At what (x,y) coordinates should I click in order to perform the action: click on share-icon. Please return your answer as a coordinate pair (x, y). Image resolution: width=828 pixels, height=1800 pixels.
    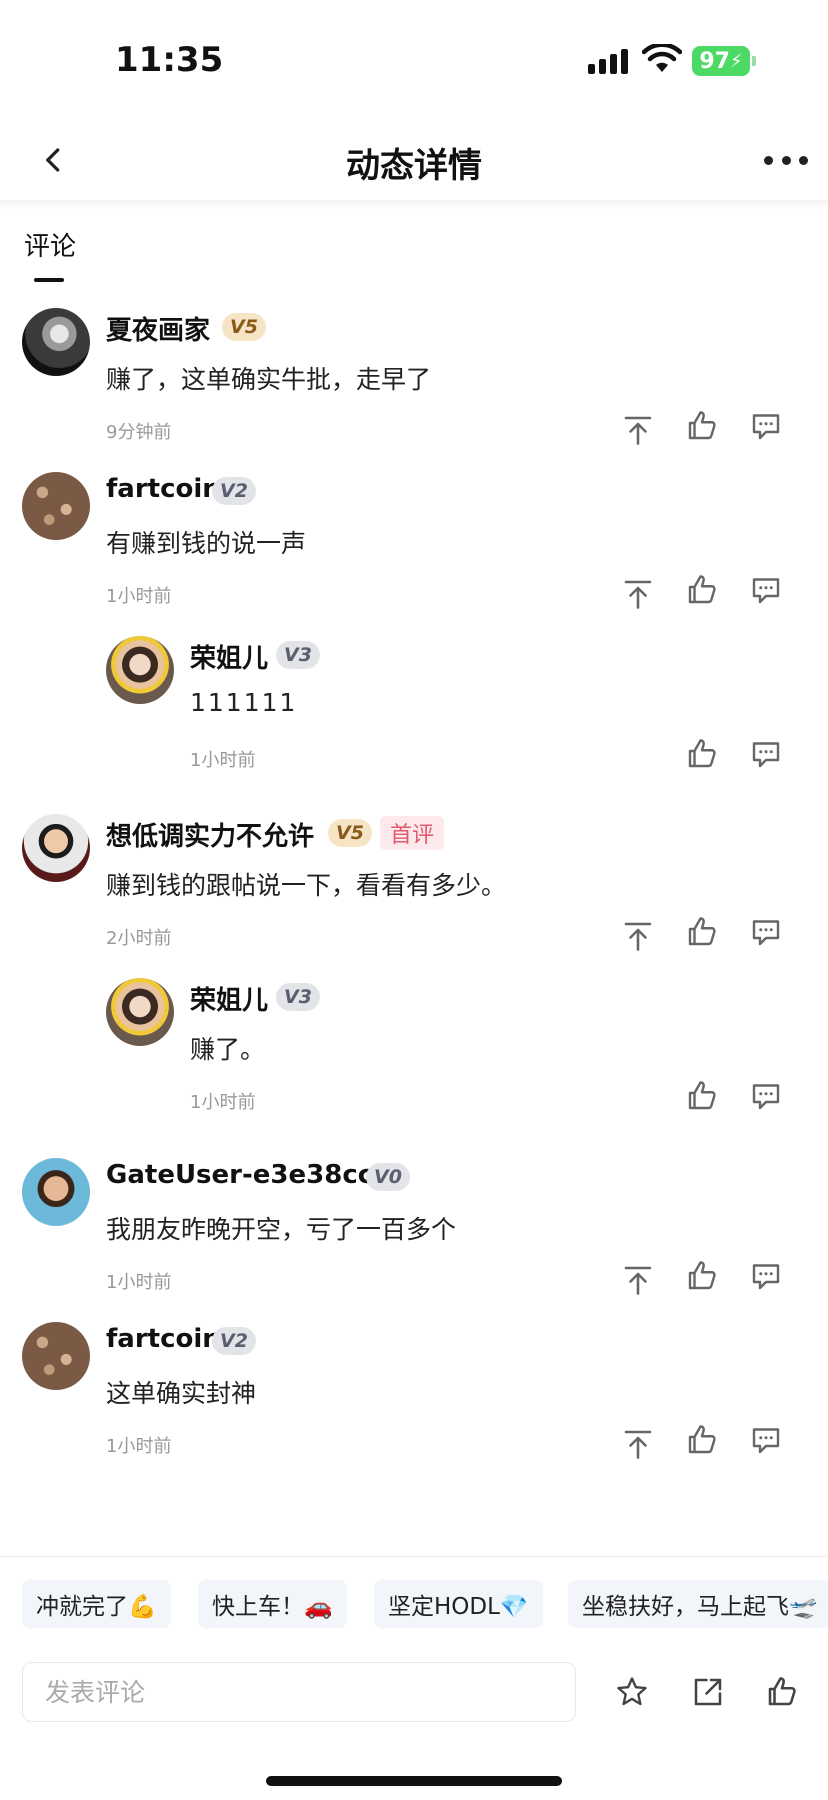
    Looking at the image, I should click on (708, 1692).